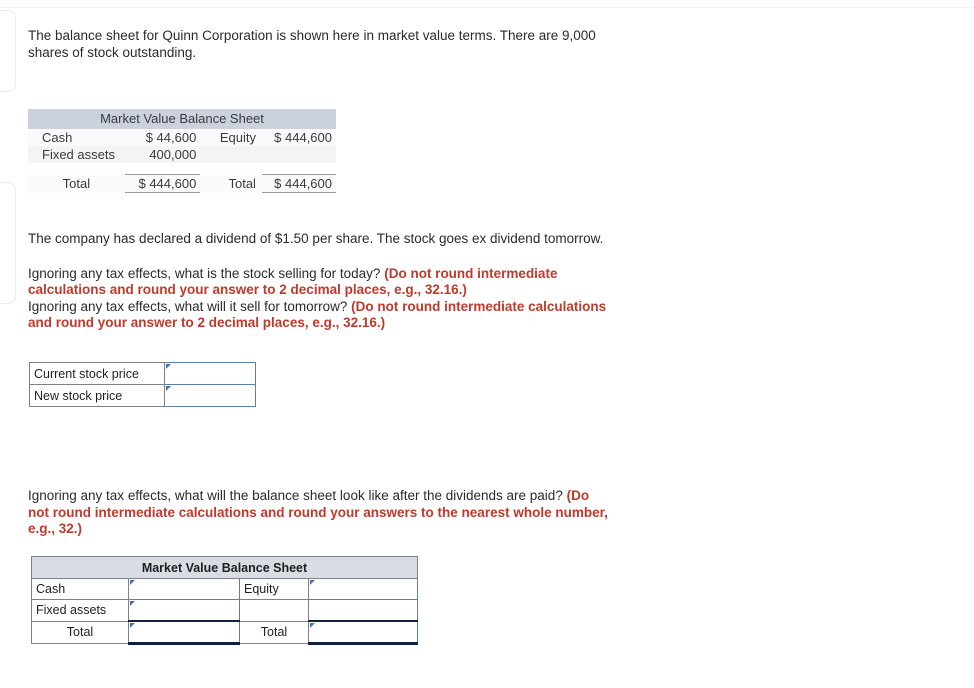 The height and width of the screenshot is (688, 974). What do you see at coordinates (8, 243) in the screenshot?
I see `card-edge-lower` at bounding box center [8, 243].